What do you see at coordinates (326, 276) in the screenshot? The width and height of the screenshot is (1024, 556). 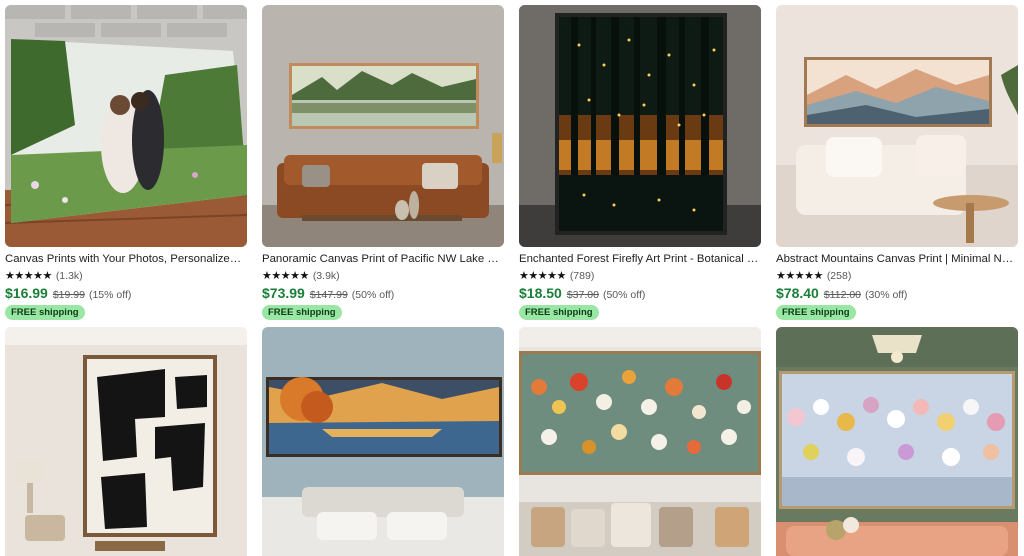 I see `review-count: (3.9k)` at bounding box center [326, 276].